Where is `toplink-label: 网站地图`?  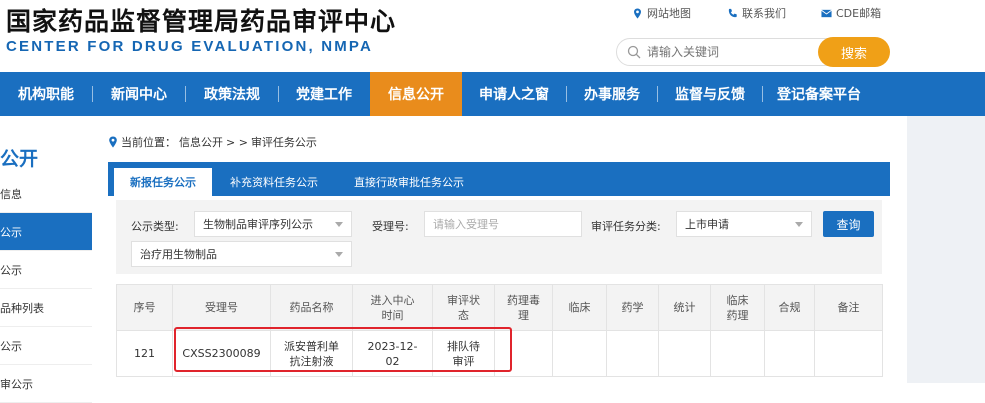
toplink-label: 网站地图 is located at coordinates (669, 13).